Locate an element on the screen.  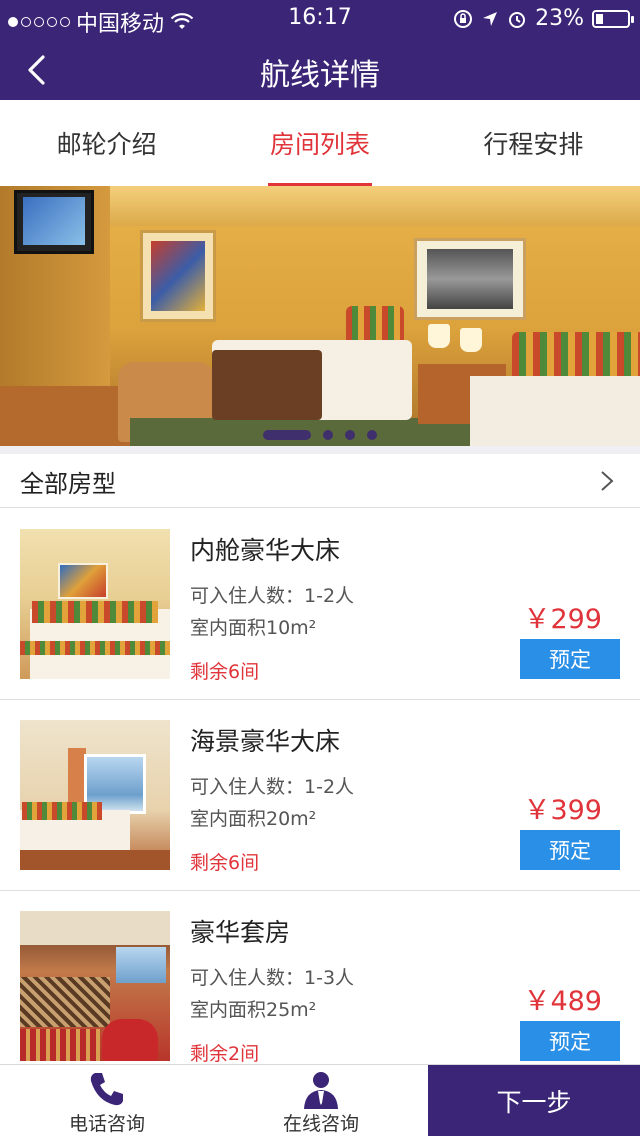
tab-label: 行程安排 is located at coordinates (533, 144).